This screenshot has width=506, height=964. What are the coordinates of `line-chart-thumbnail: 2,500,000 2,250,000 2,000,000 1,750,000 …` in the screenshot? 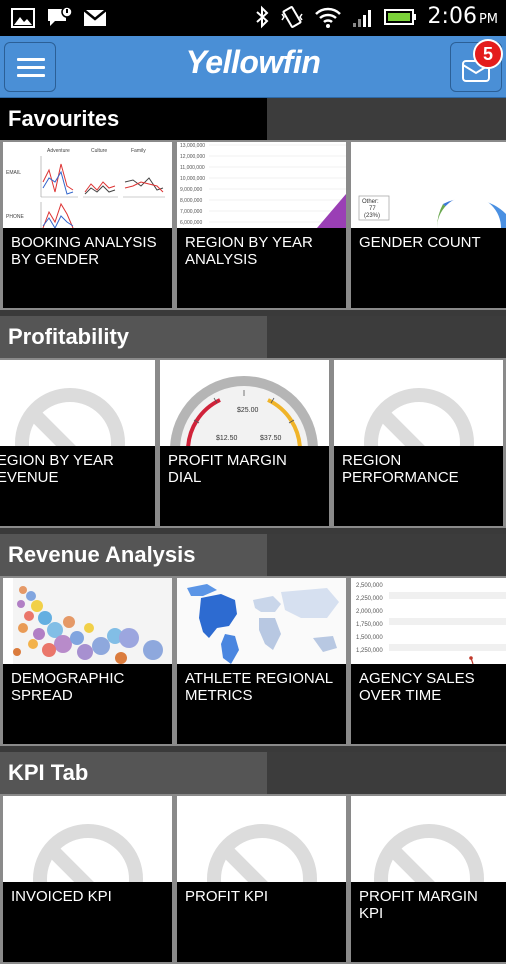 It's located at (428, 621).